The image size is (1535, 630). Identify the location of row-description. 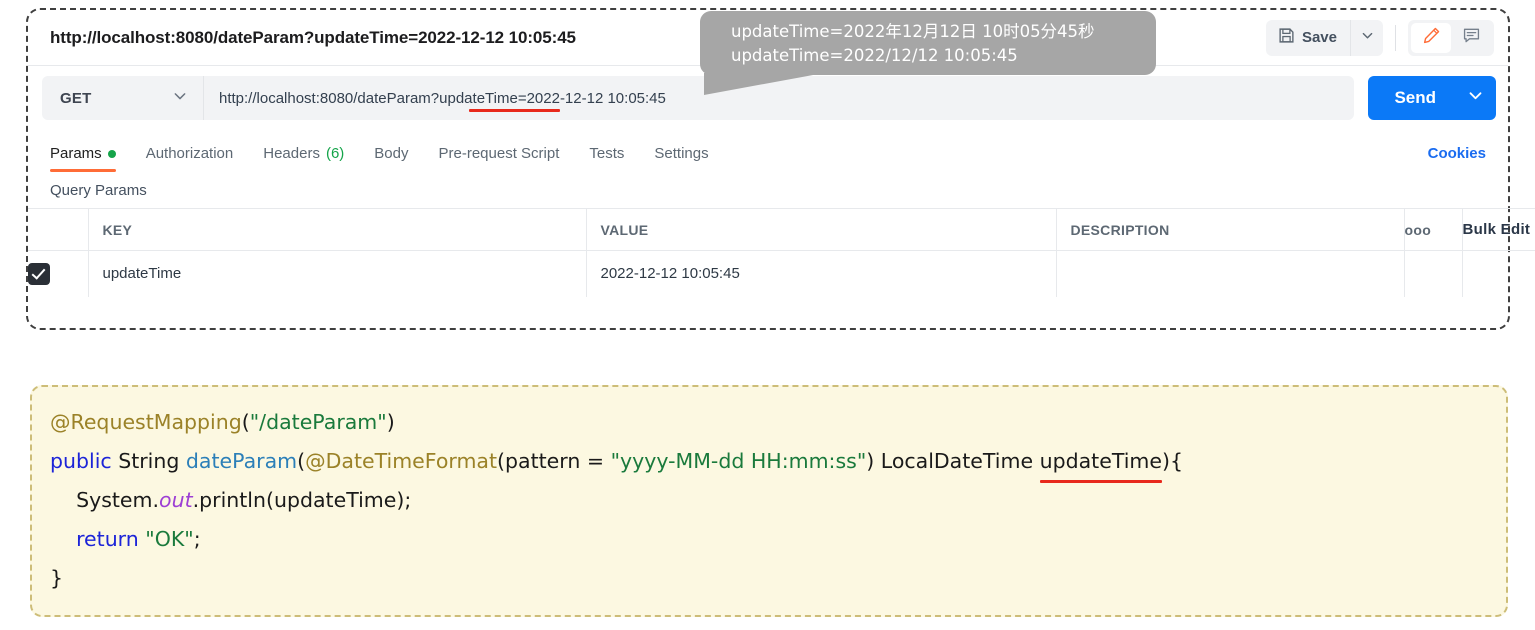
(1230, 273).